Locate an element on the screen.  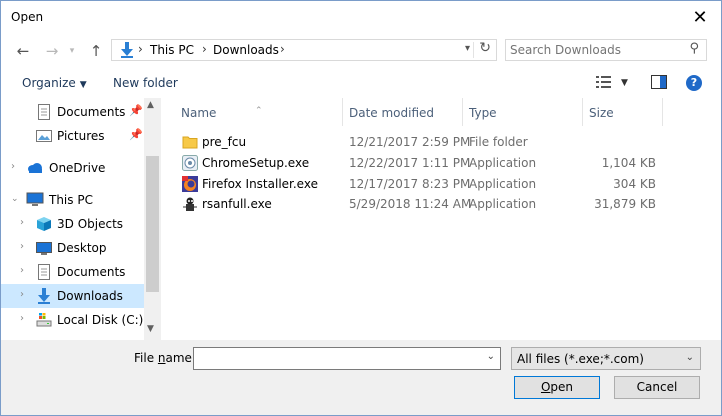
file-name-input is located at coordinates (337, 358).